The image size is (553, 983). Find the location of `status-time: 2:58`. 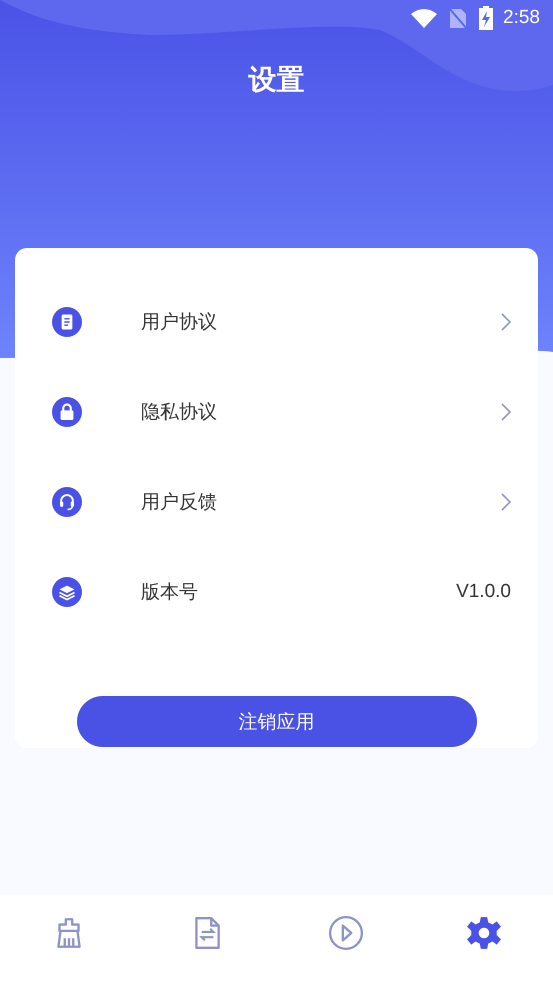

status-time: 2:58 is located at coordinates (521, 18).